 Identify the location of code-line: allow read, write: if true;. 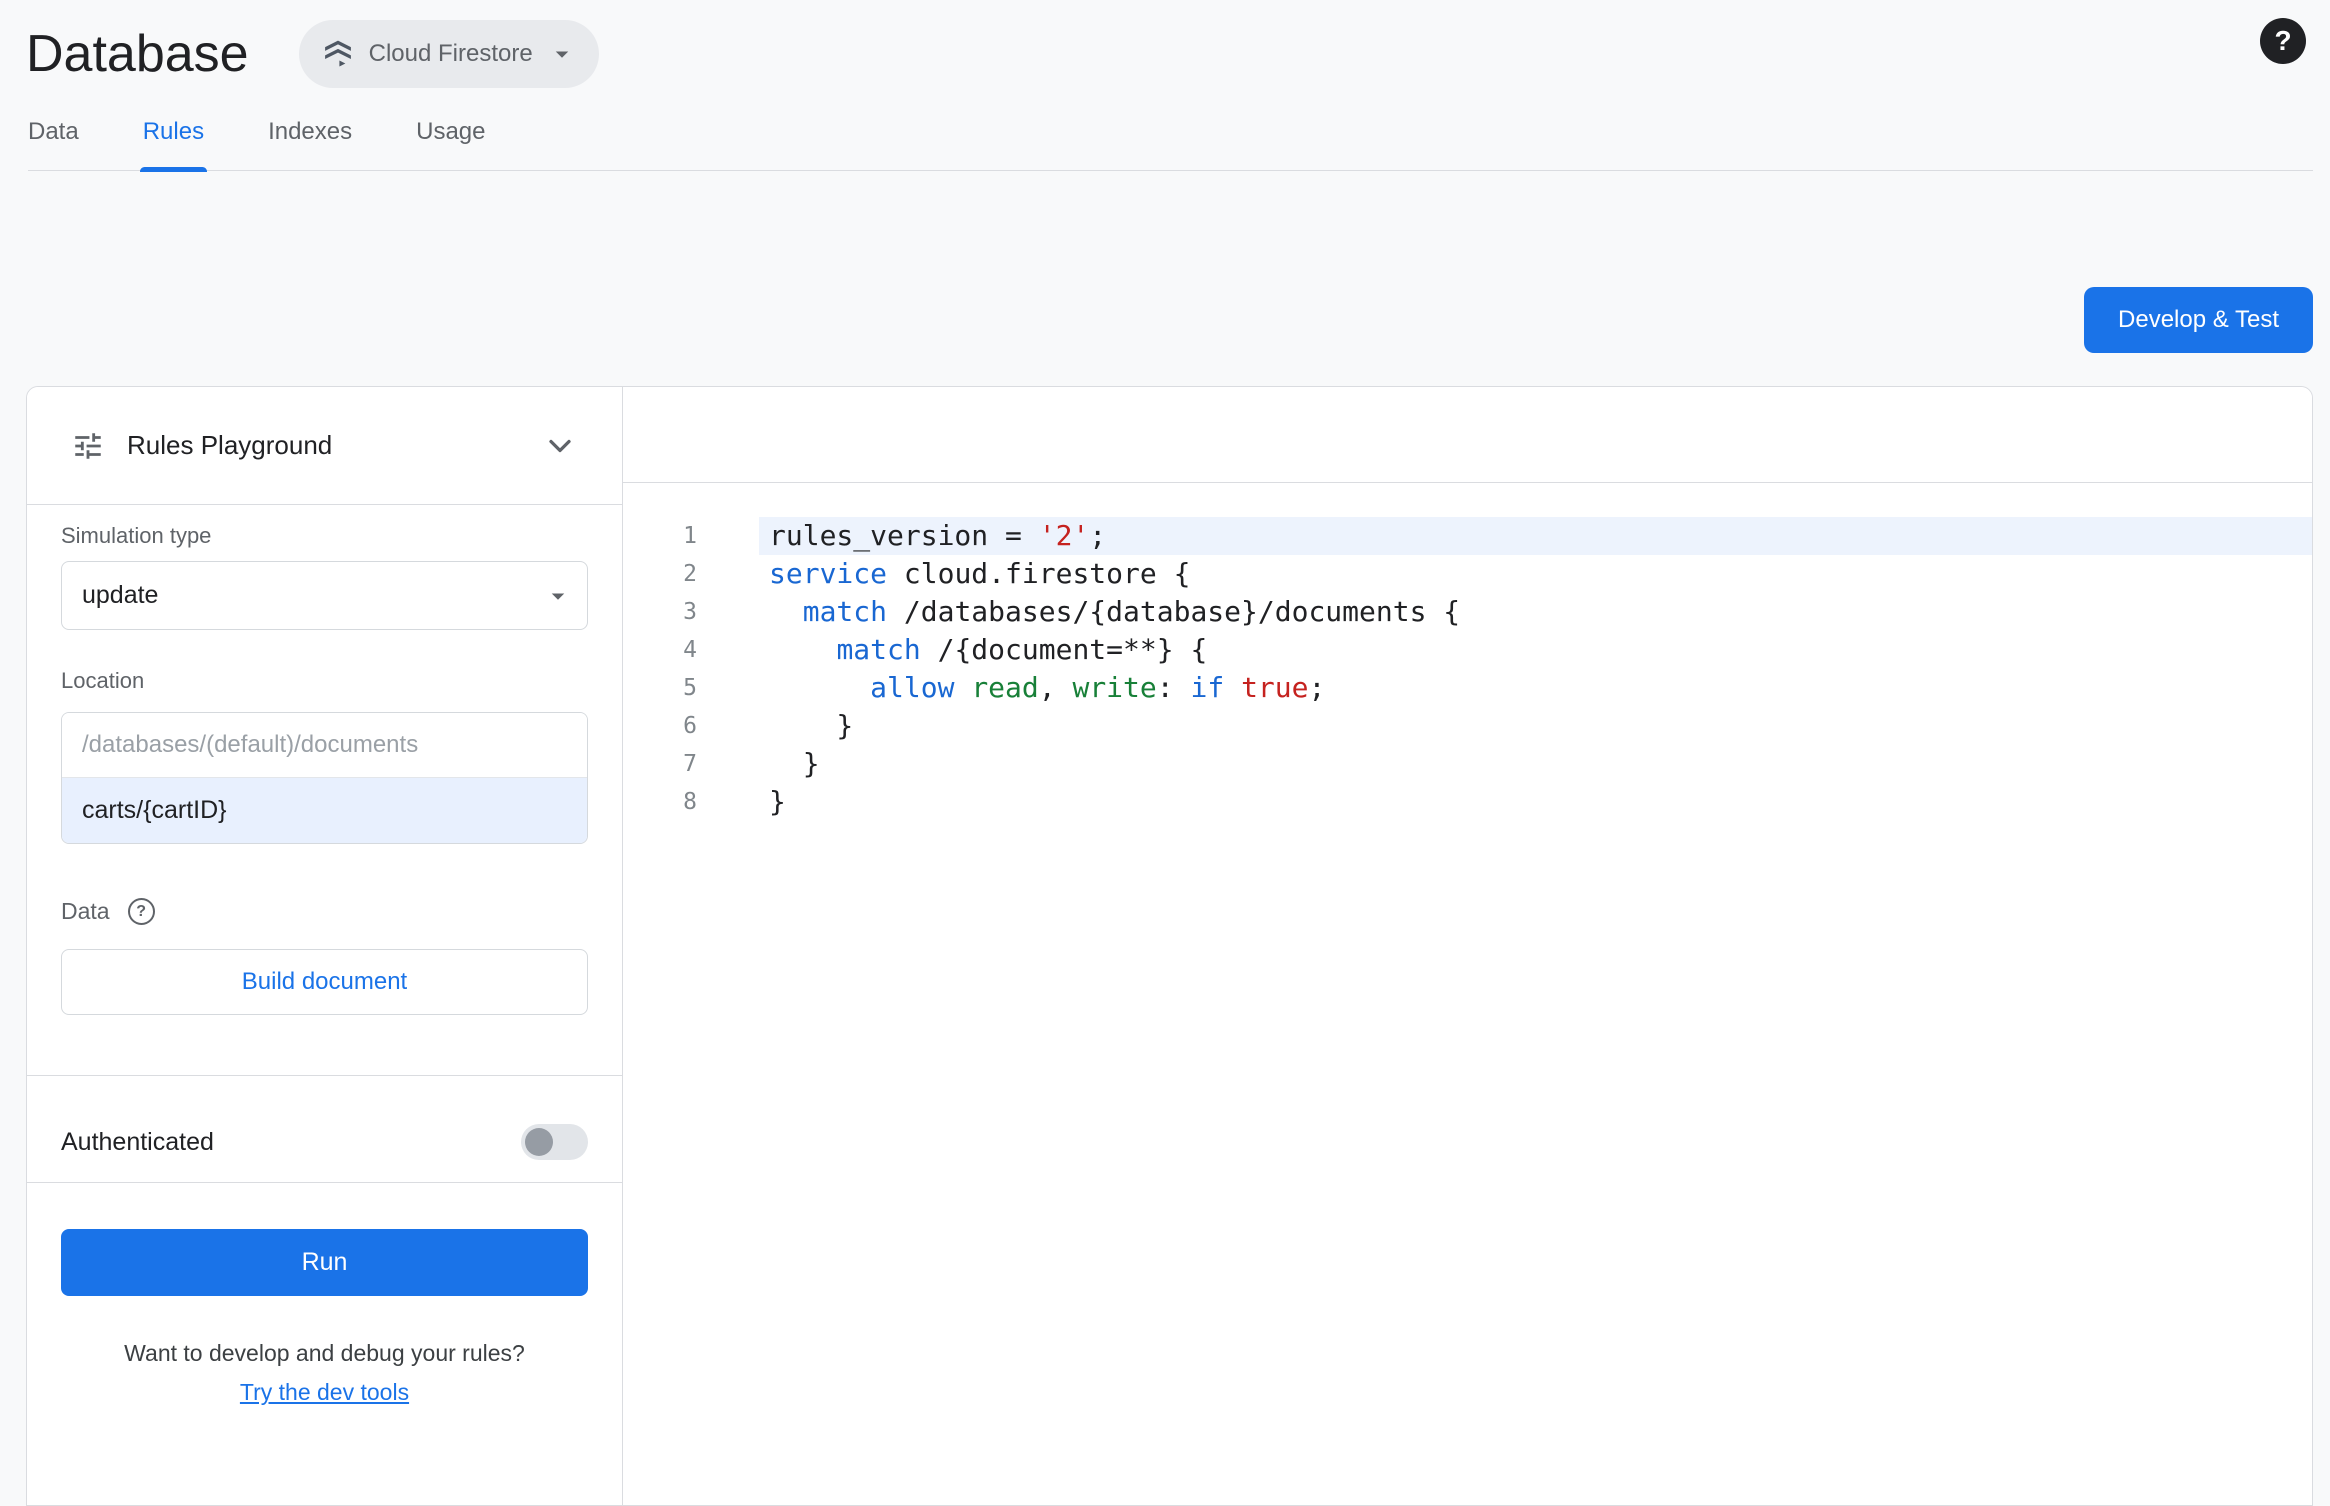
(1535, 688).